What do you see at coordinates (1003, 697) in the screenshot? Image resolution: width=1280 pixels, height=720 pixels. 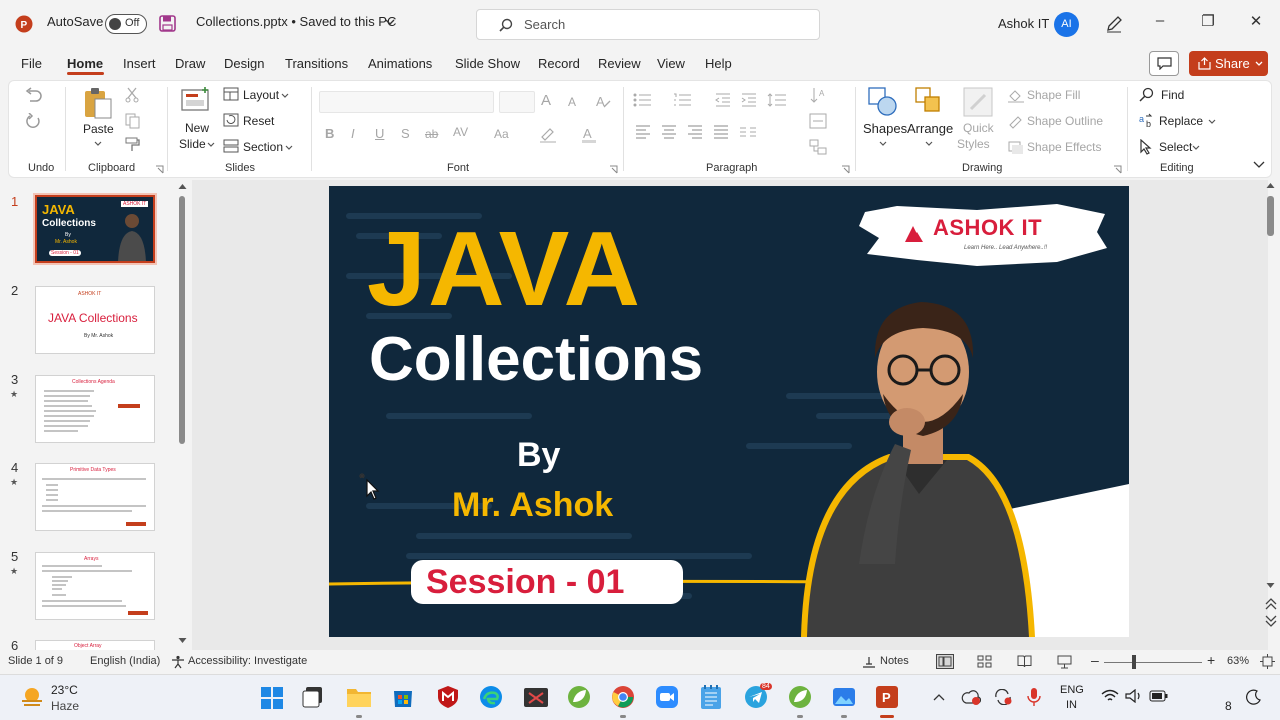 I see `sync-icon` at bounding box center [1003, 697].